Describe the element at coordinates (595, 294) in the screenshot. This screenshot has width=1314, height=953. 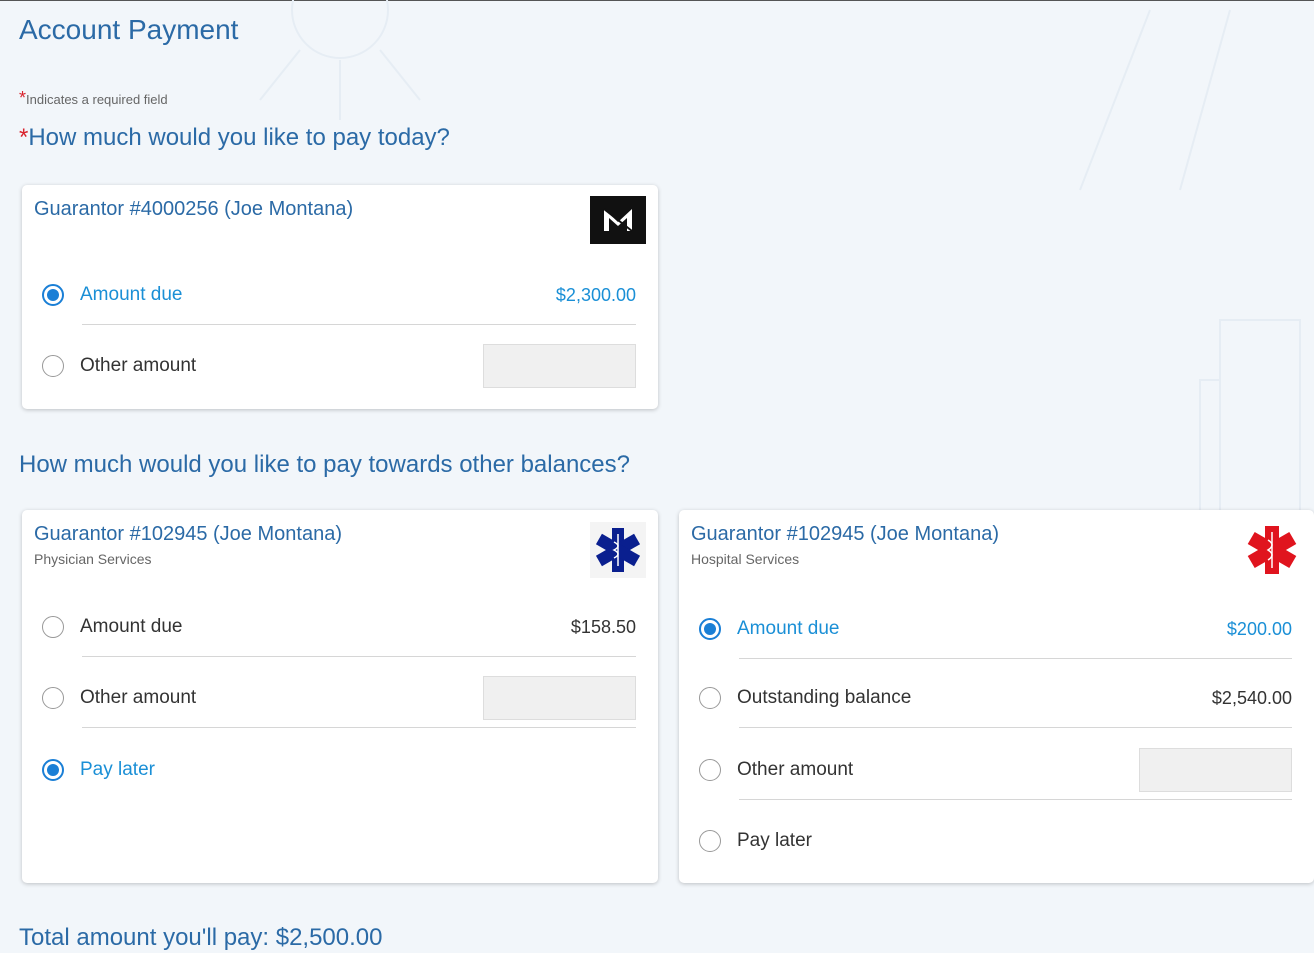
I see `amount-value: $2,300.00` at that location.